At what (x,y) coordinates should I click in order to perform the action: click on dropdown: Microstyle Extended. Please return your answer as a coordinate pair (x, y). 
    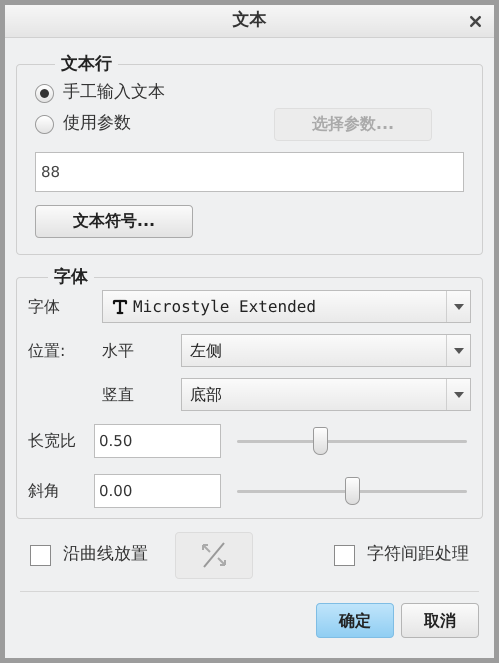
    Looking at the image, I should click on (286, 306).